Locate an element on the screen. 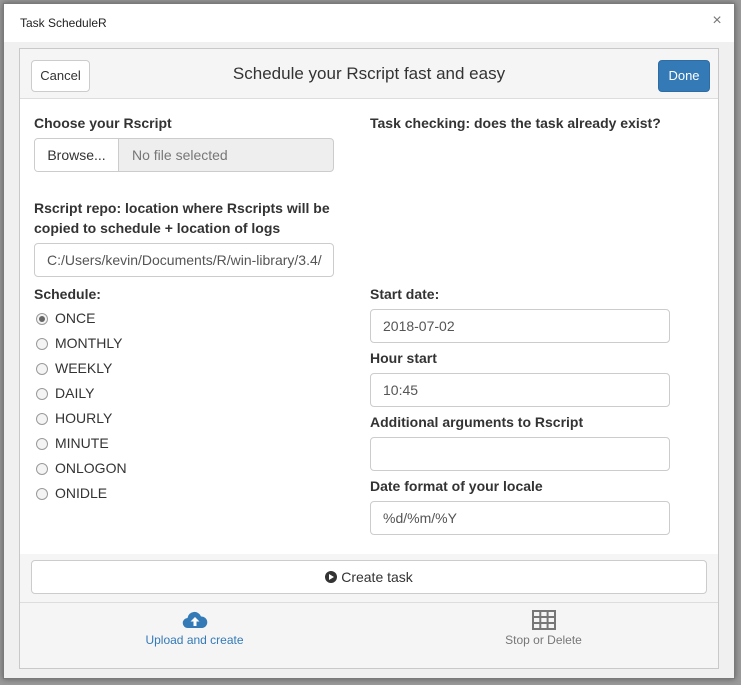 The image size is (741, 685). radio-label: ONIDLE is located at coordinates (81, 493).